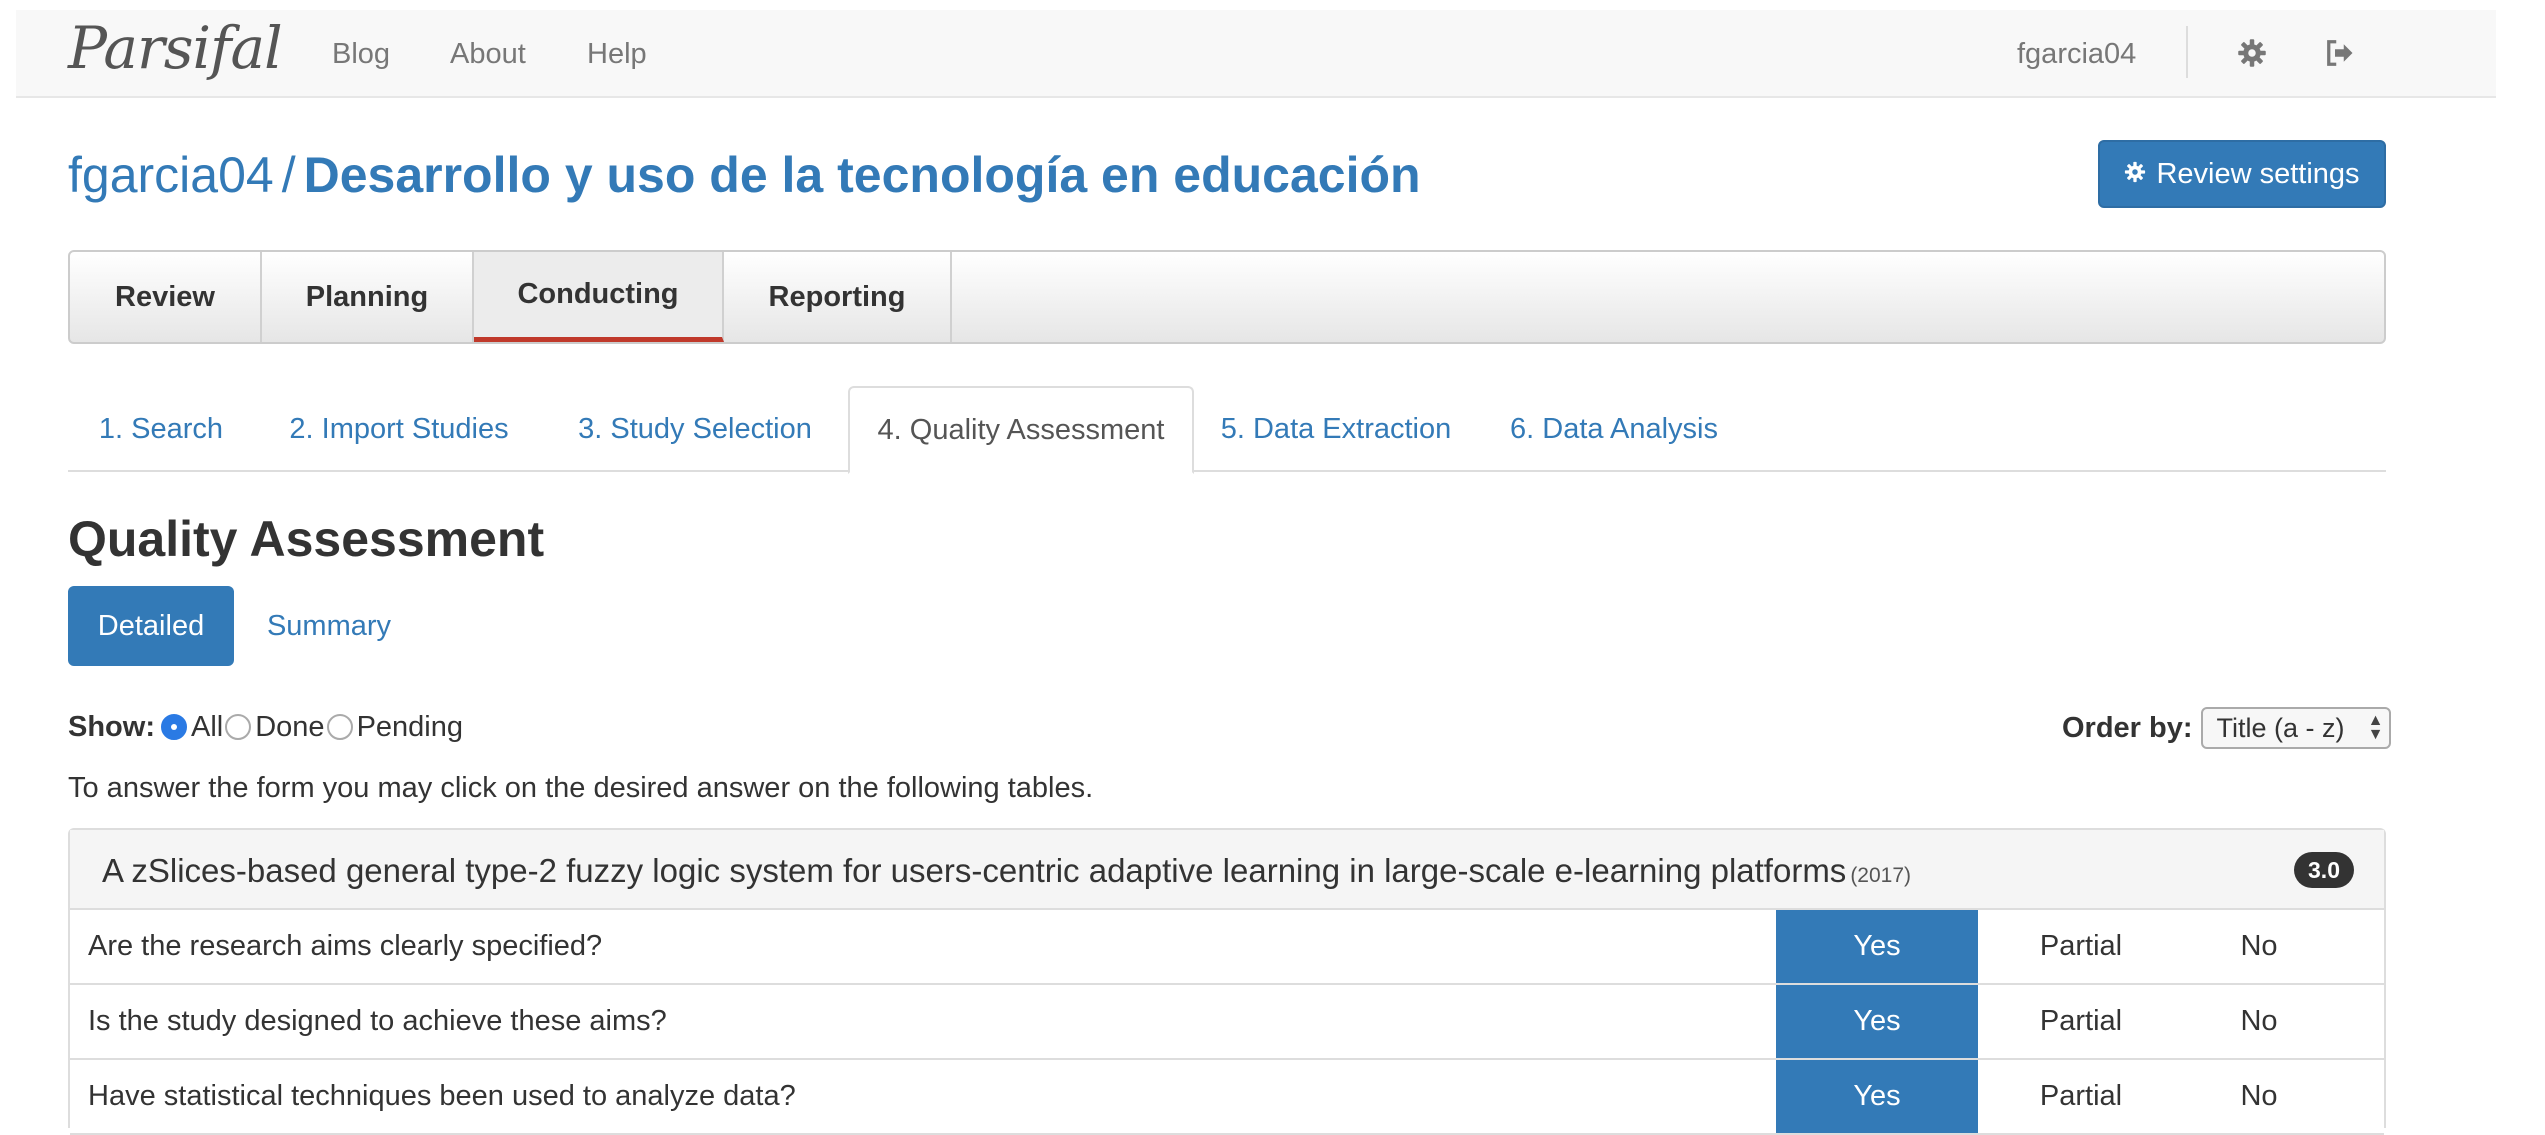 The image size is (2545, 1135). I want to click on order-by: Order by: Title (a - z) ▲ ▼, so click(2226, 728).